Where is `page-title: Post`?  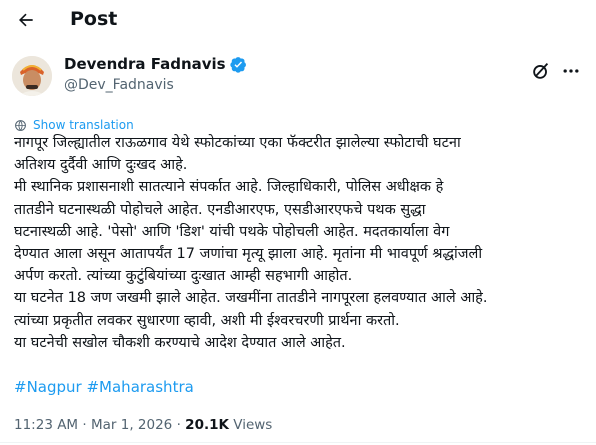
page-title: Post is located at coordinates (94, 19).